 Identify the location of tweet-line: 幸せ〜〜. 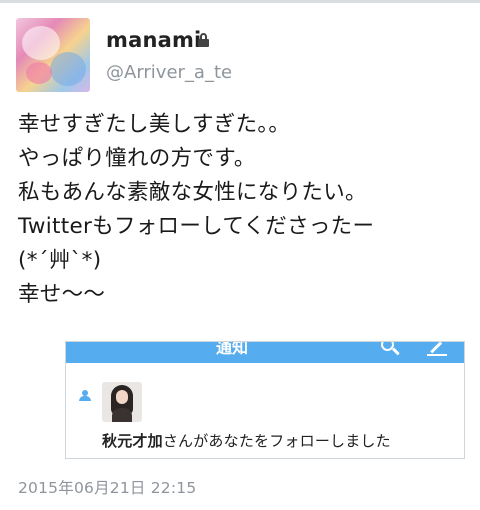
(62, 294).